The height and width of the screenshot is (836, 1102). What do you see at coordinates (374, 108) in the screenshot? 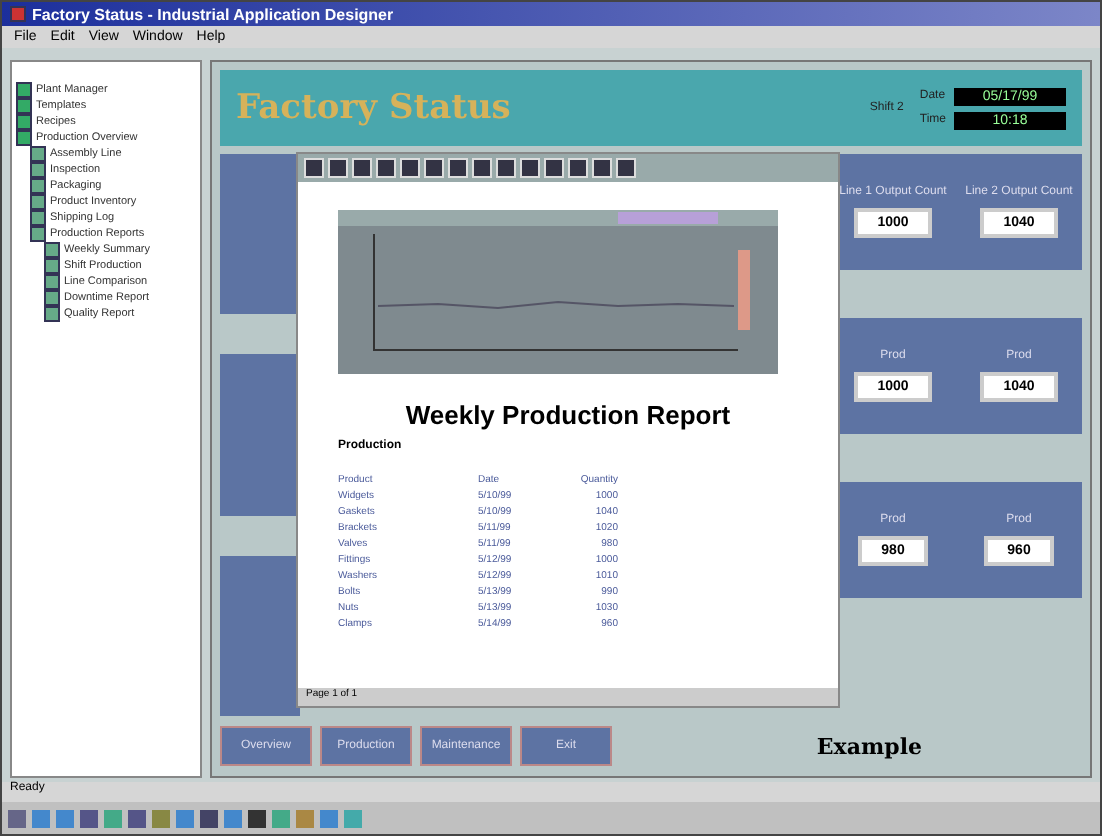
I see `header-title: Factory Status` at bounding box center [374, 108].